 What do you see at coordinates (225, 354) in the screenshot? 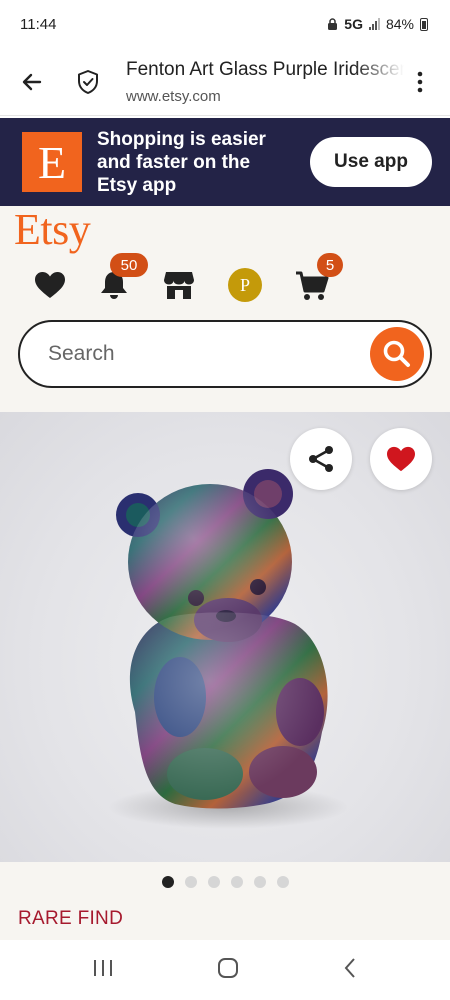
I see `search-bar` at bounding box center [225, 354].